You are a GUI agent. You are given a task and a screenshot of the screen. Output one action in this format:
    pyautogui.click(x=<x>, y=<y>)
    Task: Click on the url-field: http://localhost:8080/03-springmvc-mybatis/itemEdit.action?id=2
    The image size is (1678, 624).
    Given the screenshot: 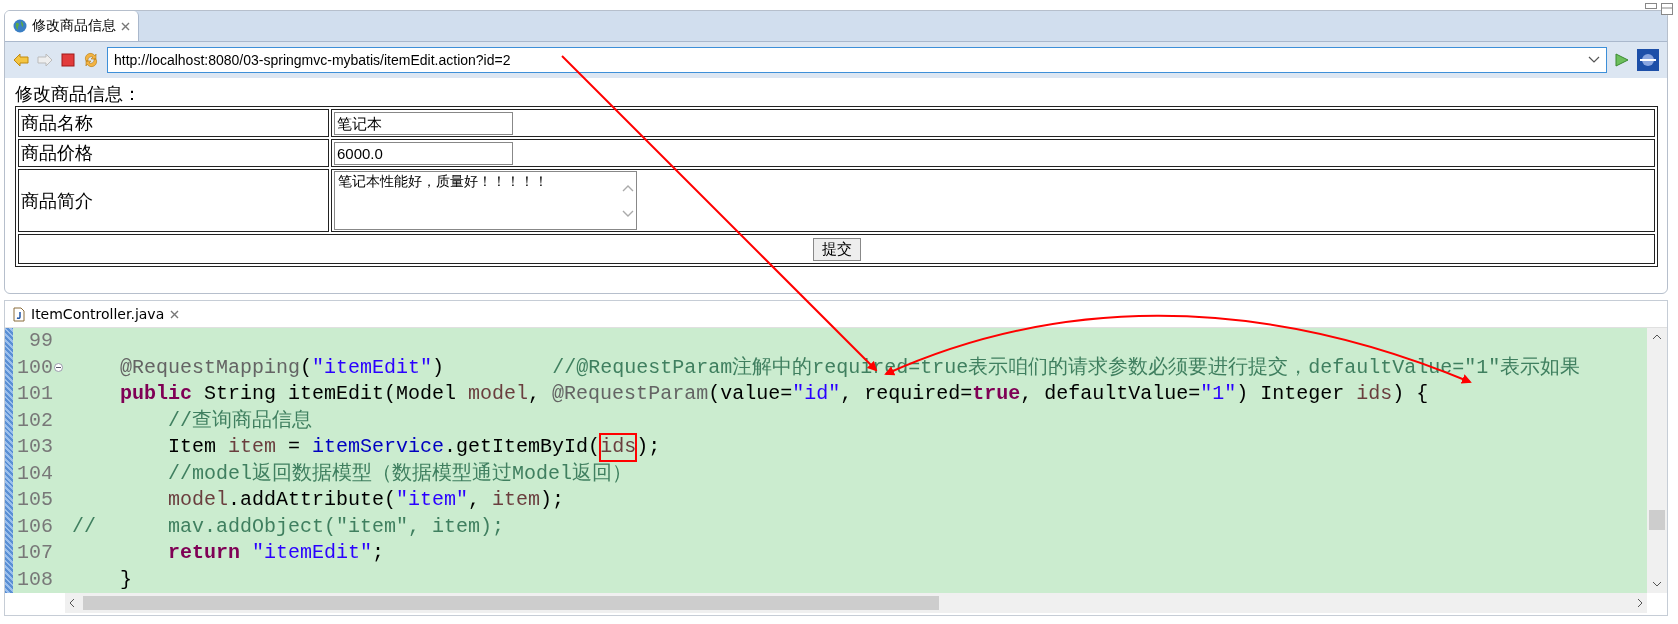 What is the action you would take?
    pyautogui.click(x=857, y=60)
    